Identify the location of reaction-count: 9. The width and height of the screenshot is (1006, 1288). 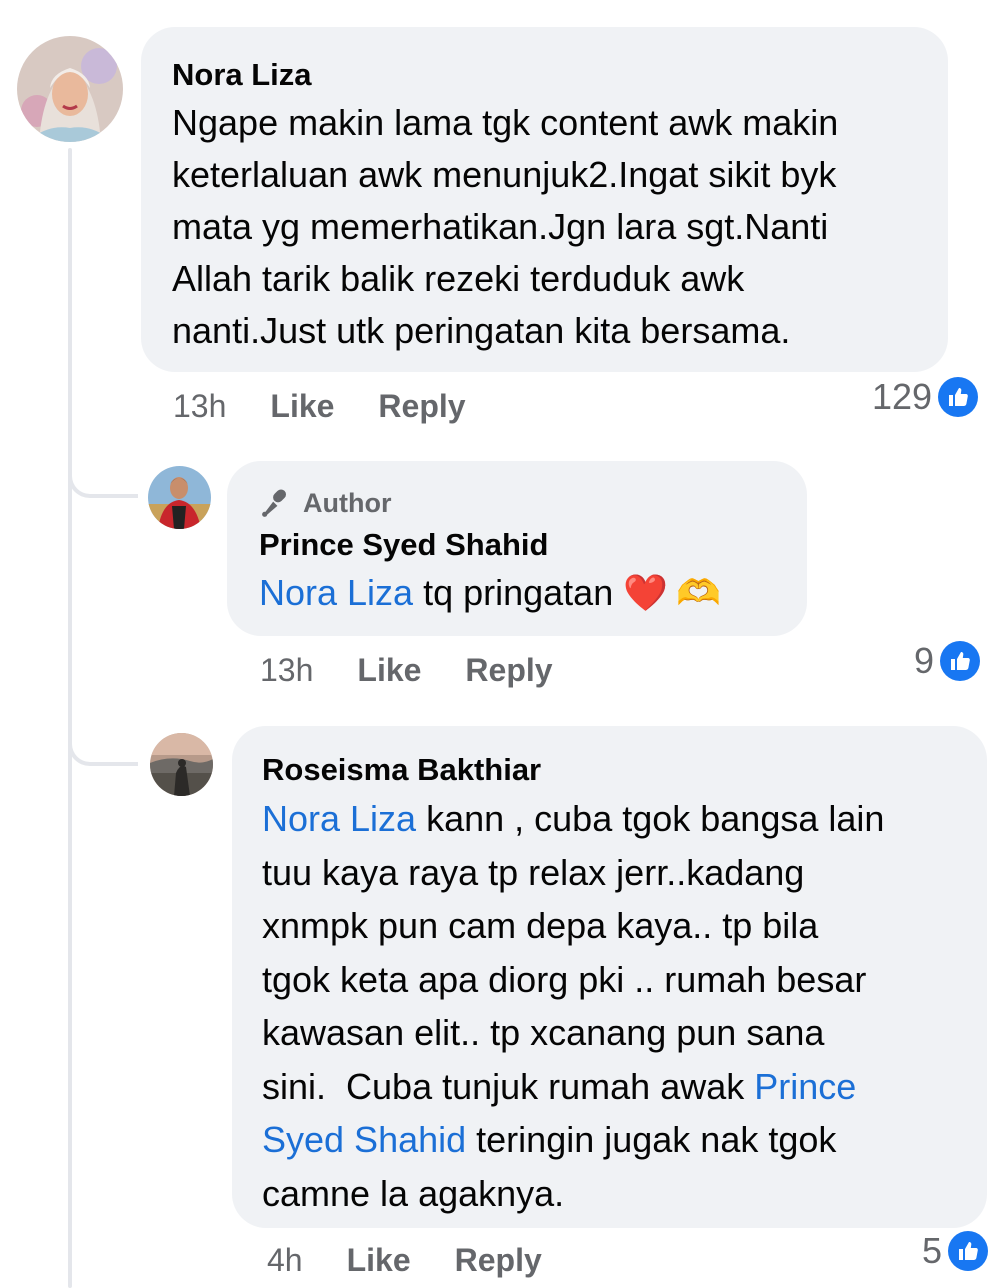
(924, 660).